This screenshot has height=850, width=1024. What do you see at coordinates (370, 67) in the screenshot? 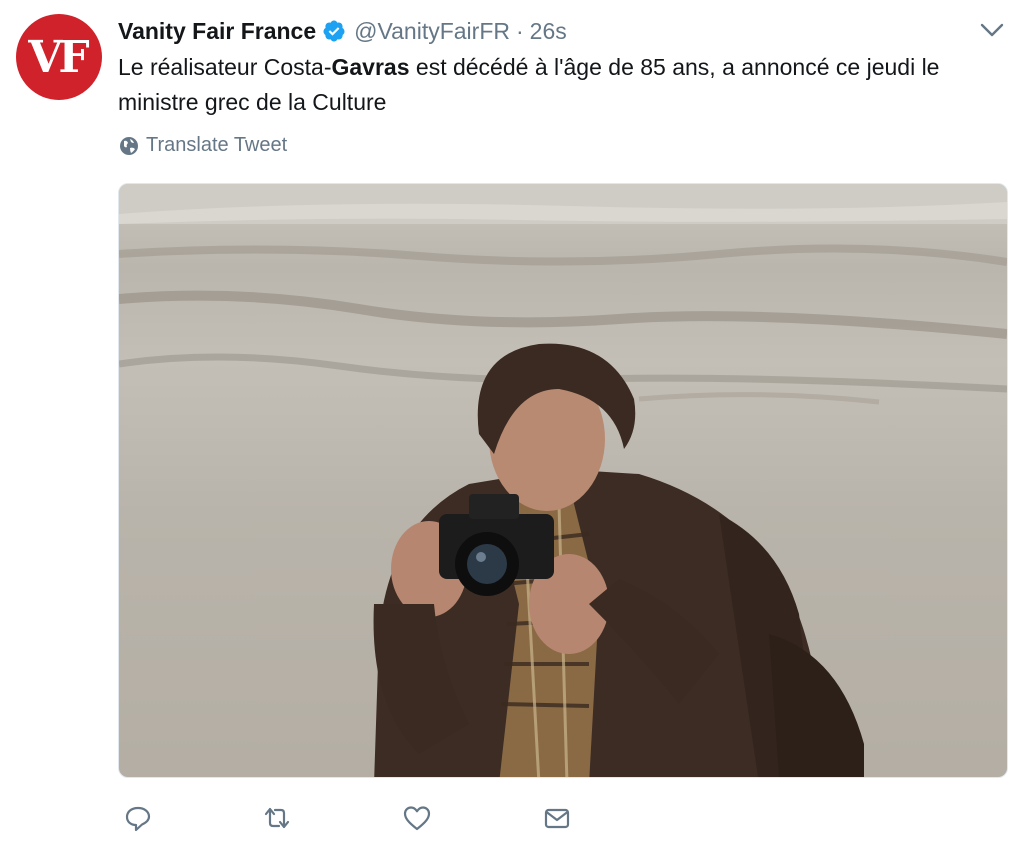
I see `tweet-text-bold: Gavras` at bounding box center [370, 67].